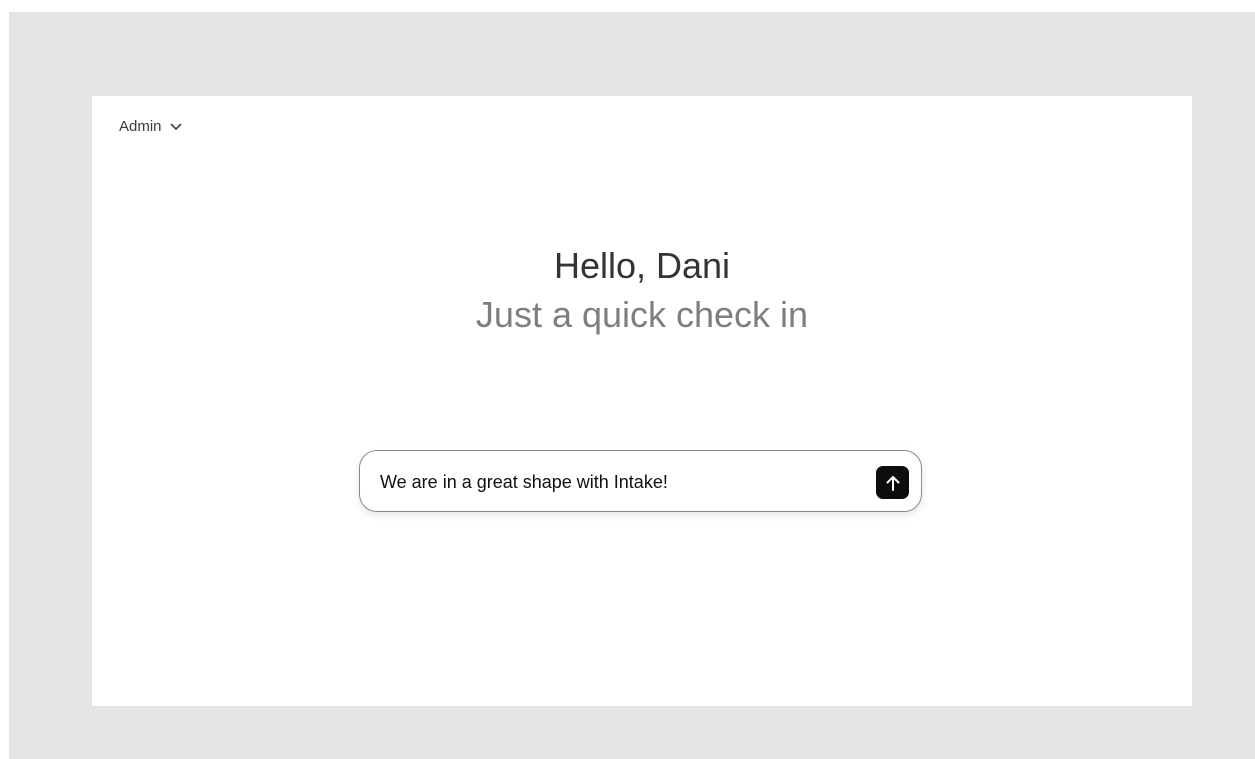 The image size is (1255, 759). I want to click on send-button, so click(892, 482).